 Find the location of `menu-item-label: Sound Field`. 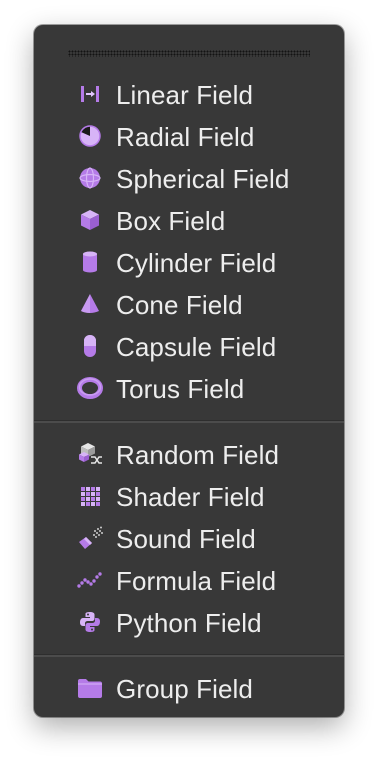

menu-item-label: Sound Field is located at coordinates (186, 539).